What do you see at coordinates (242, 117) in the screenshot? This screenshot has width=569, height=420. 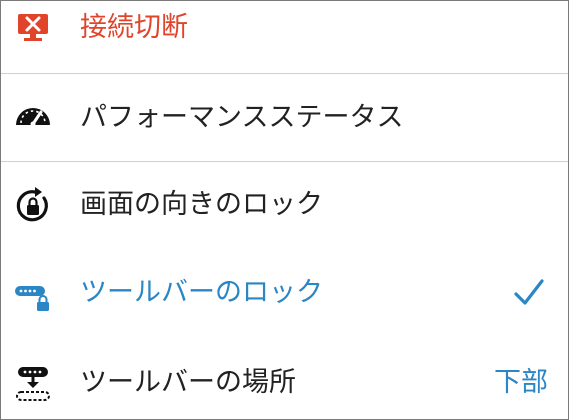 I see `menu-item-label: パフォーマンスステータス` at bounding box center [242, 117].